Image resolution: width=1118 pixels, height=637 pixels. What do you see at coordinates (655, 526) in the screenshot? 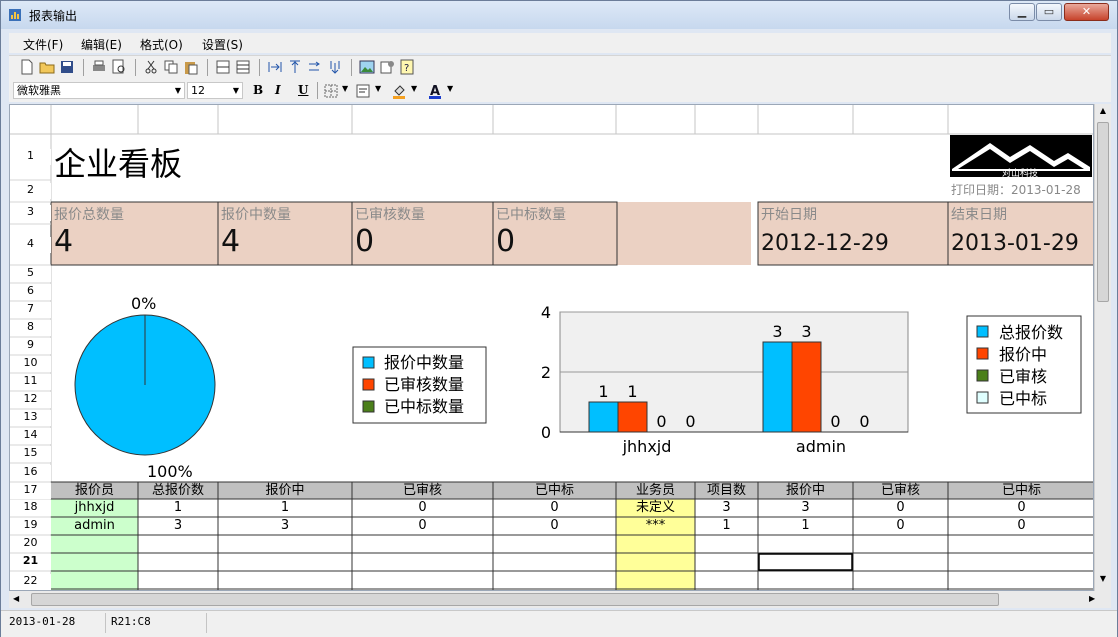
I see `table-cell: ***` at bounding box center [655, 526].